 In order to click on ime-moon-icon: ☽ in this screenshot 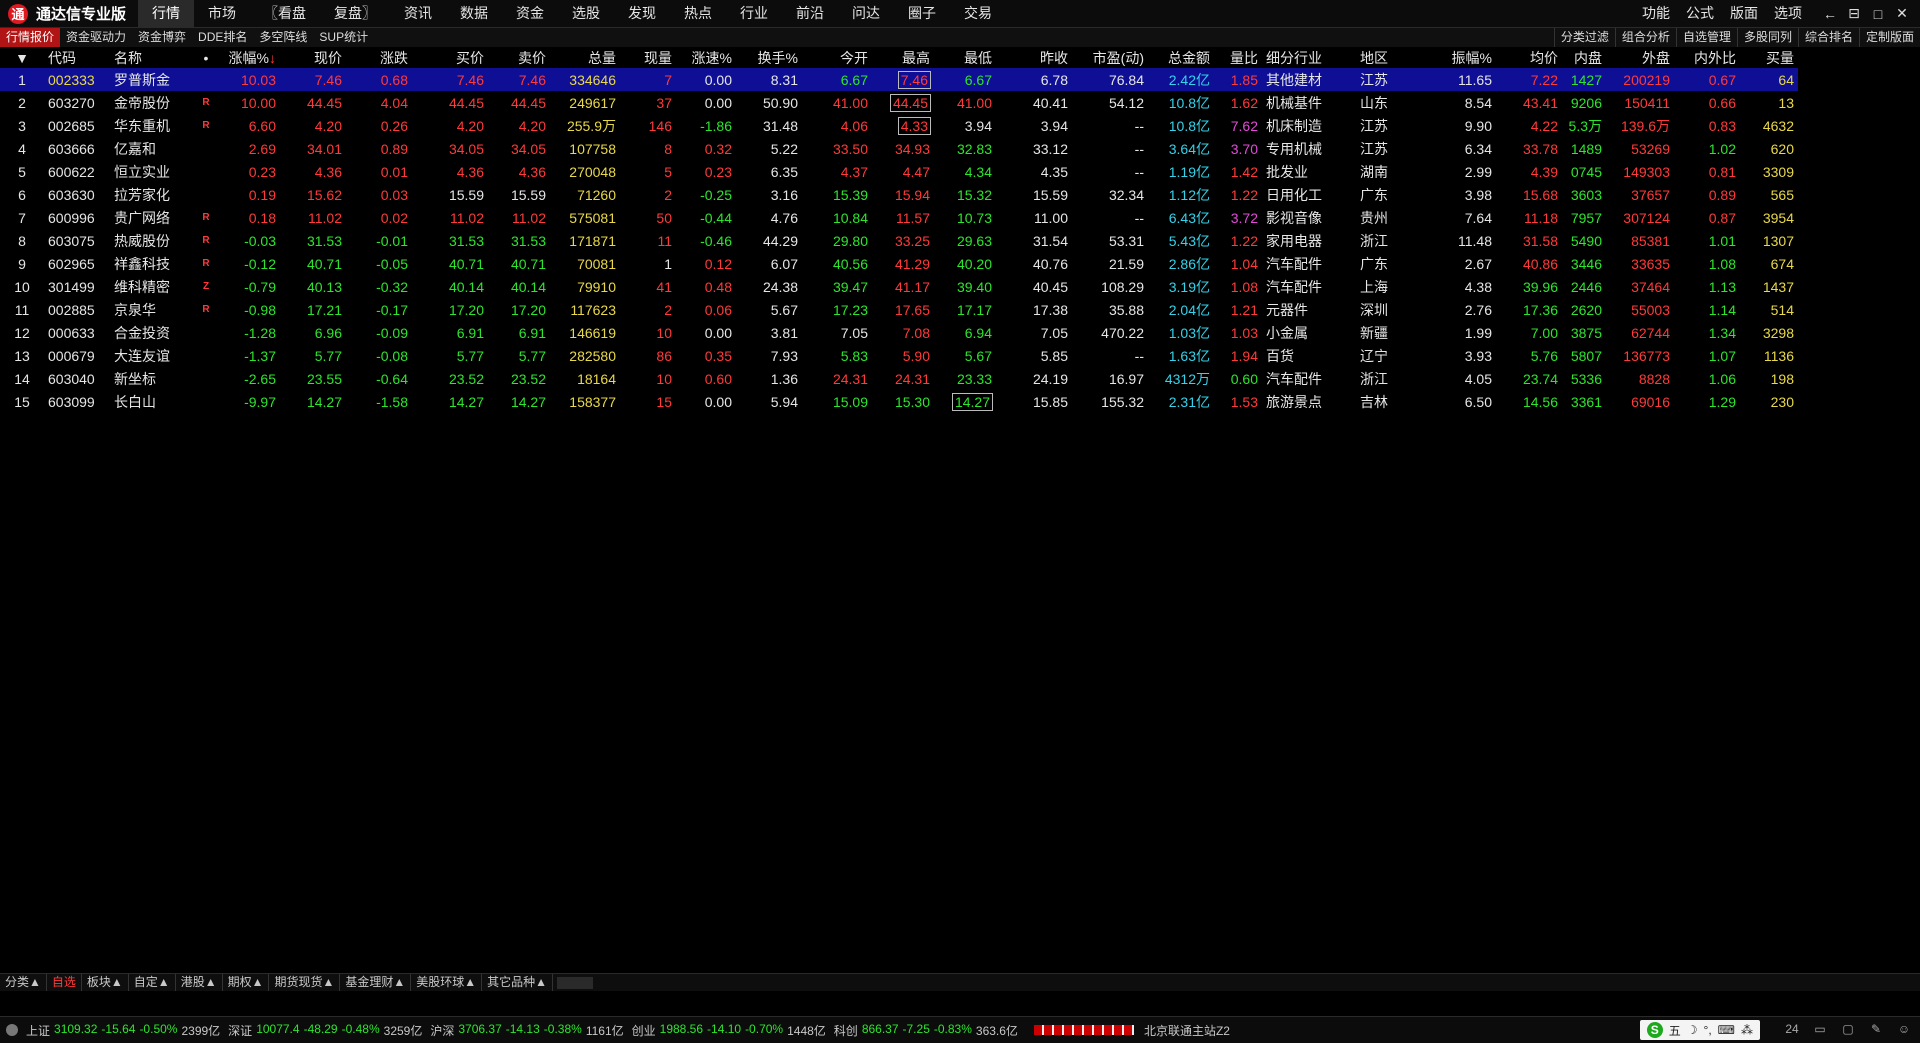, I will do `click(1692, 1030)`.